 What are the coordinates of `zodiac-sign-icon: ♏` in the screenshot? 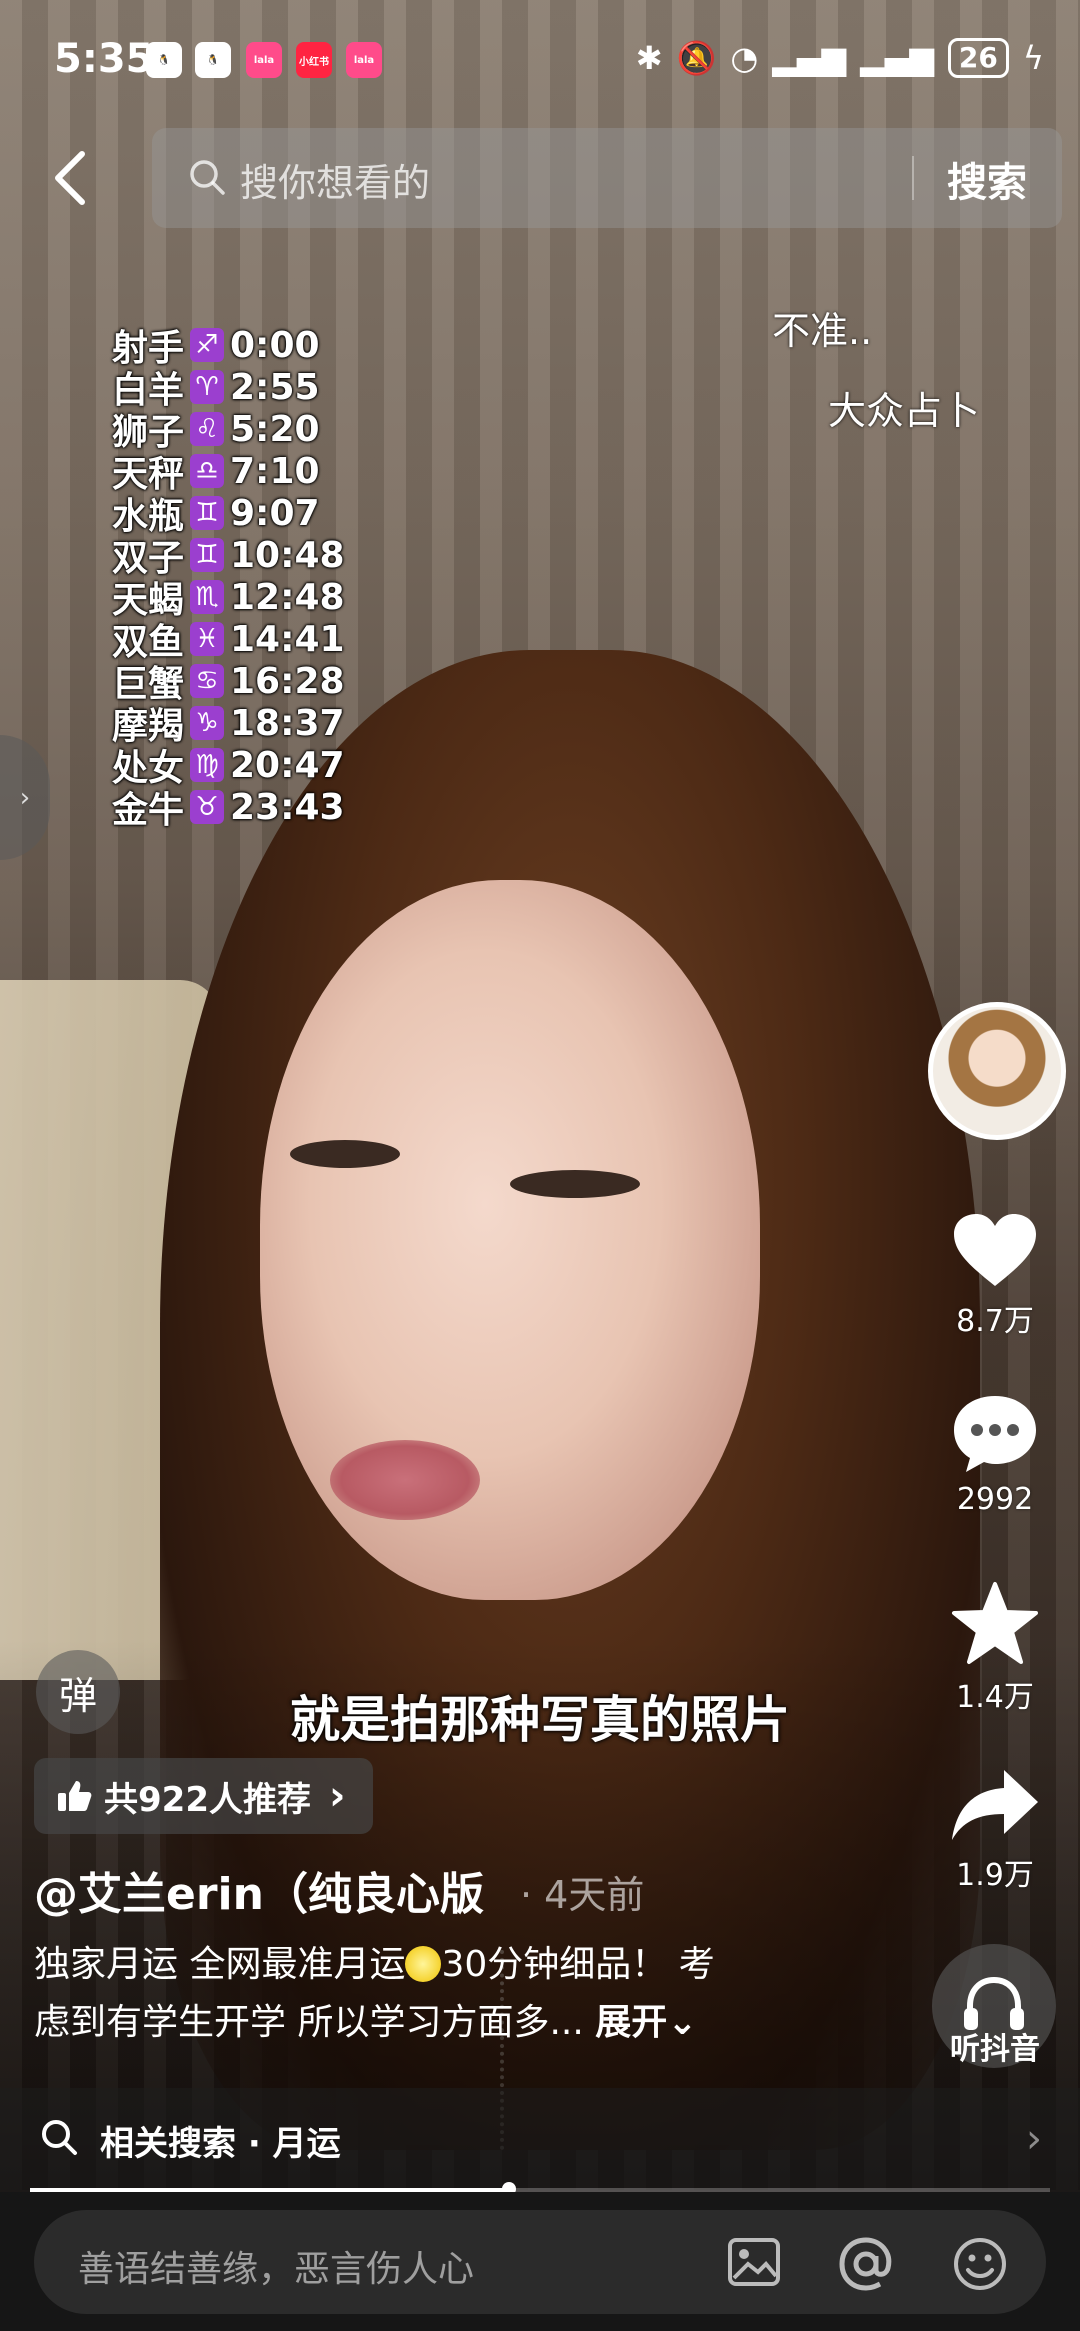 It's located at (207, 597).